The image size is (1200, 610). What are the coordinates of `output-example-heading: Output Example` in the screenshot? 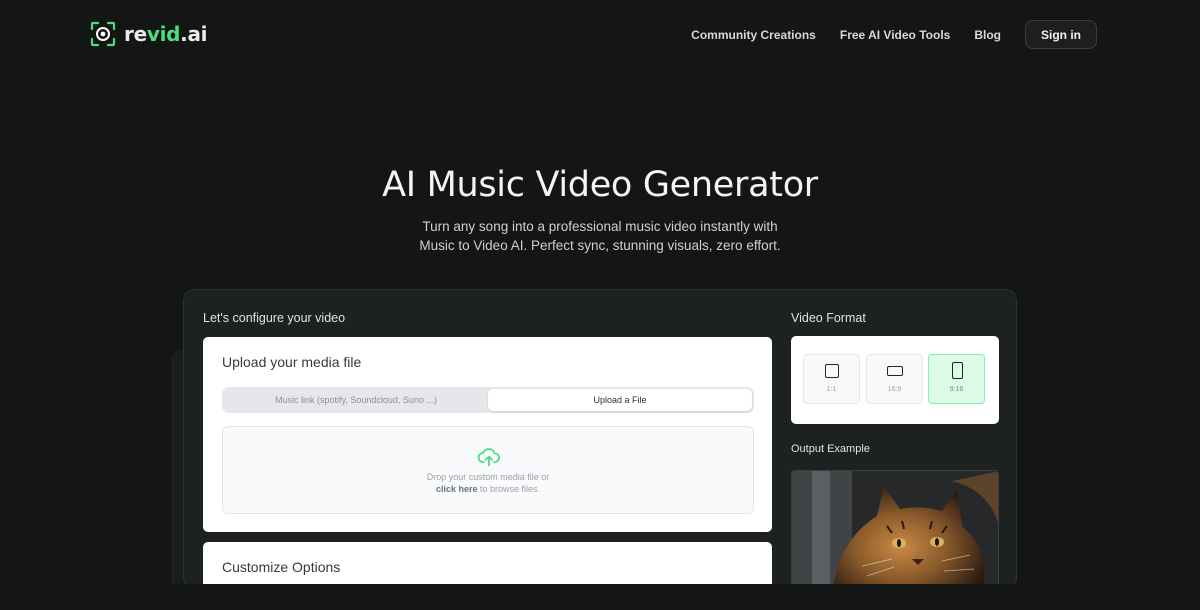 It's located at (830, 449).